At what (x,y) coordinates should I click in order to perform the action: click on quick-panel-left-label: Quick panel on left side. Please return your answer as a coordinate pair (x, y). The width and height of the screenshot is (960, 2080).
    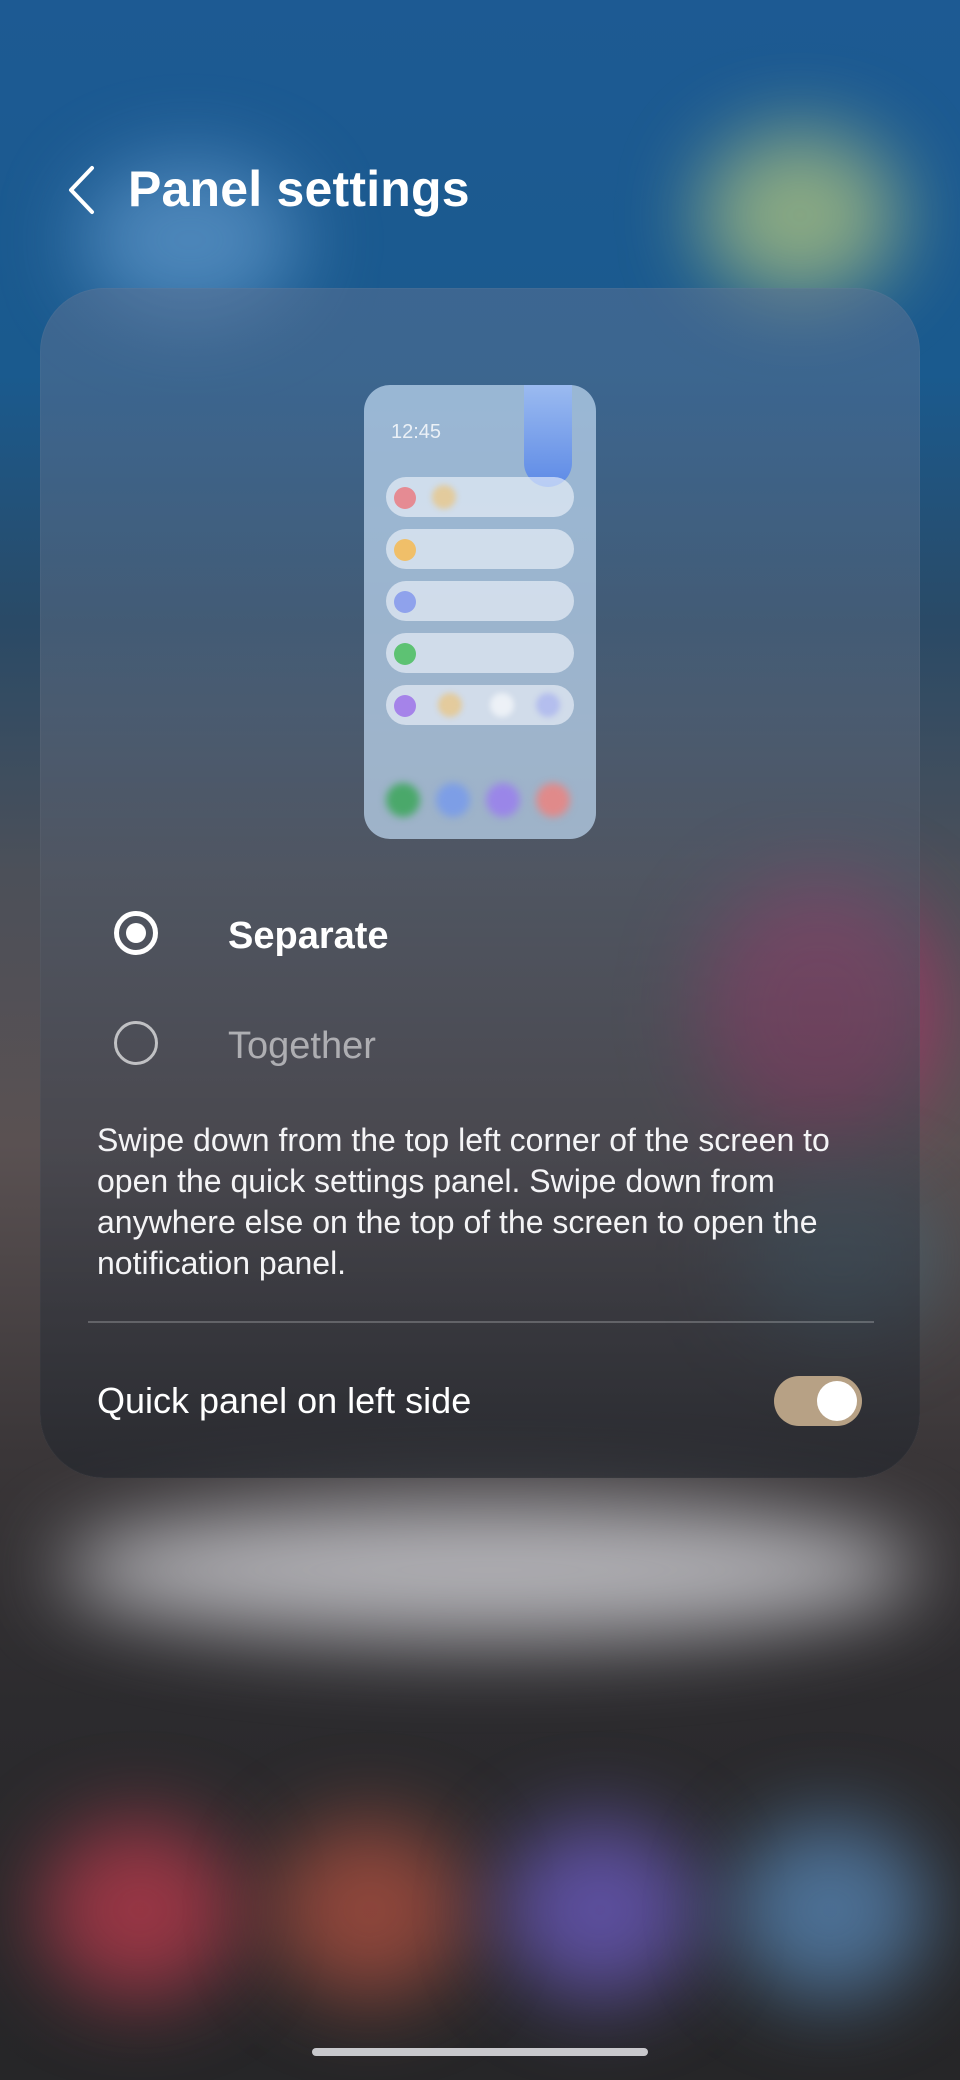
    Looking at the image, I should click on (284, 1400).